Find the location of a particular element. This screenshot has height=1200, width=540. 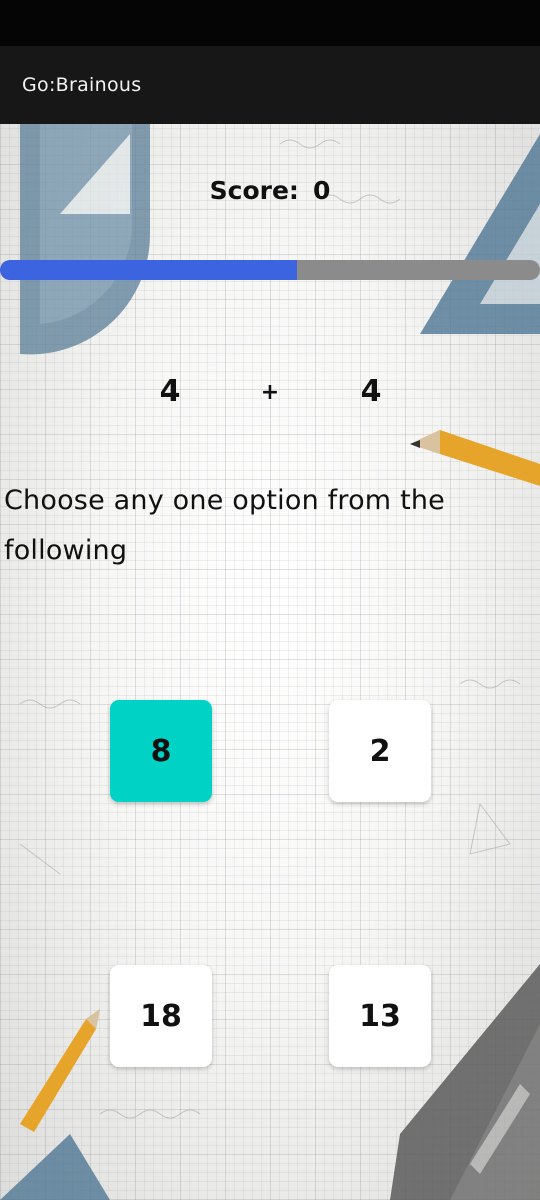

option-button-1: 8 is located at coordinates (161, 751).